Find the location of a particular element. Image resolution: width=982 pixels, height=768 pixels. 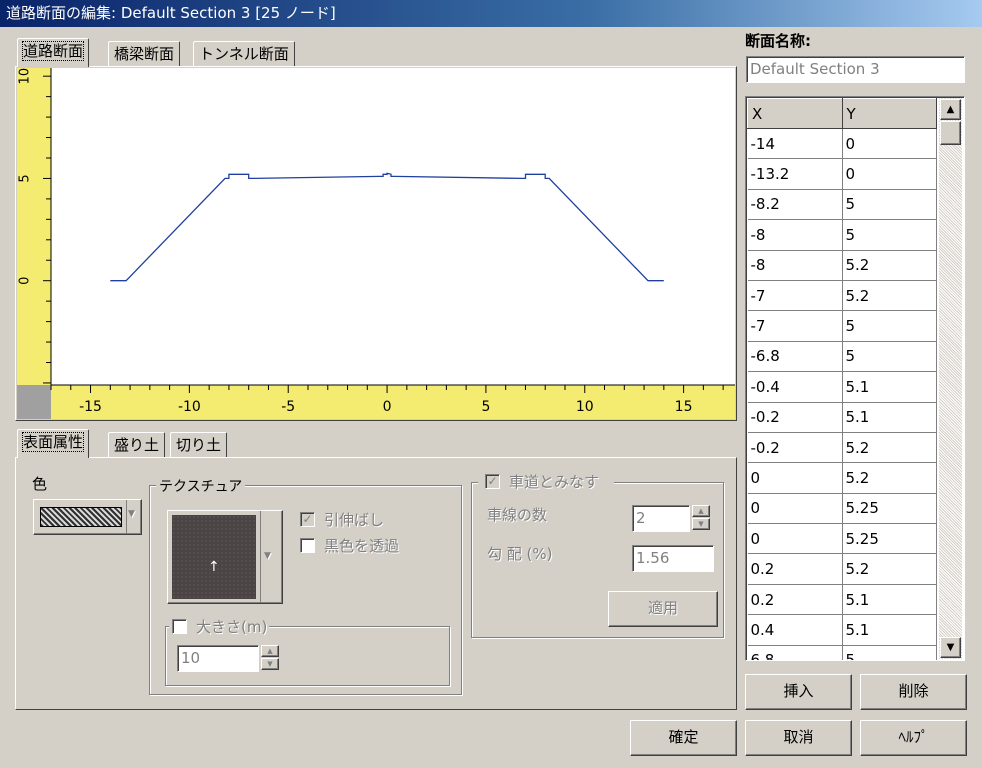

scroll-thumb is located at coordinates (950, 133).